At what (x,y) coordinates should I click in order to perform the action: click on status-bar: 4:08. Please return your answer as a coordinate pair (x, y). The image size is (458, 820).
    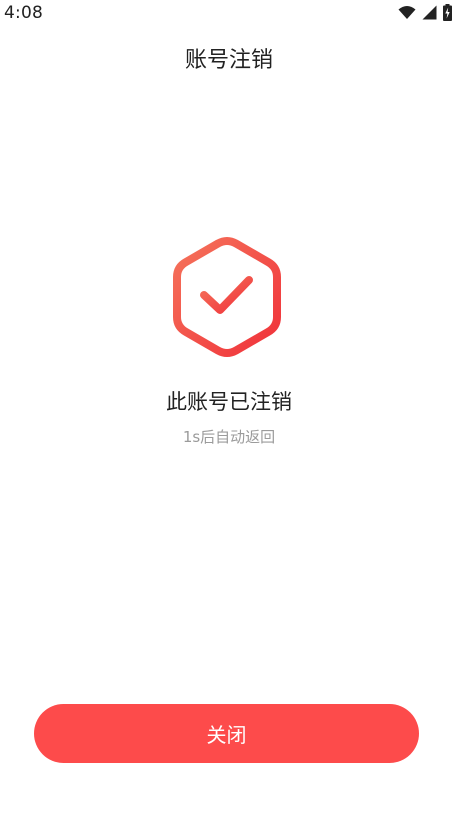
    Looking at the image, I should click on (229, 13).